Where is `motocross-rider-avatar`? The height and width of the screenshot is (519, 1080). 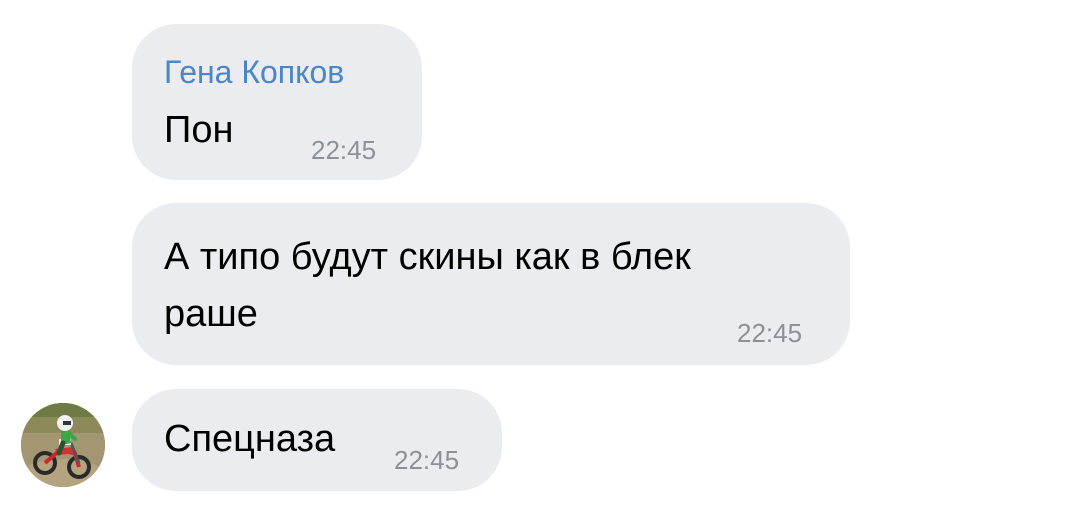 motocross-rider-avatar is located at coordinates (63, 445).